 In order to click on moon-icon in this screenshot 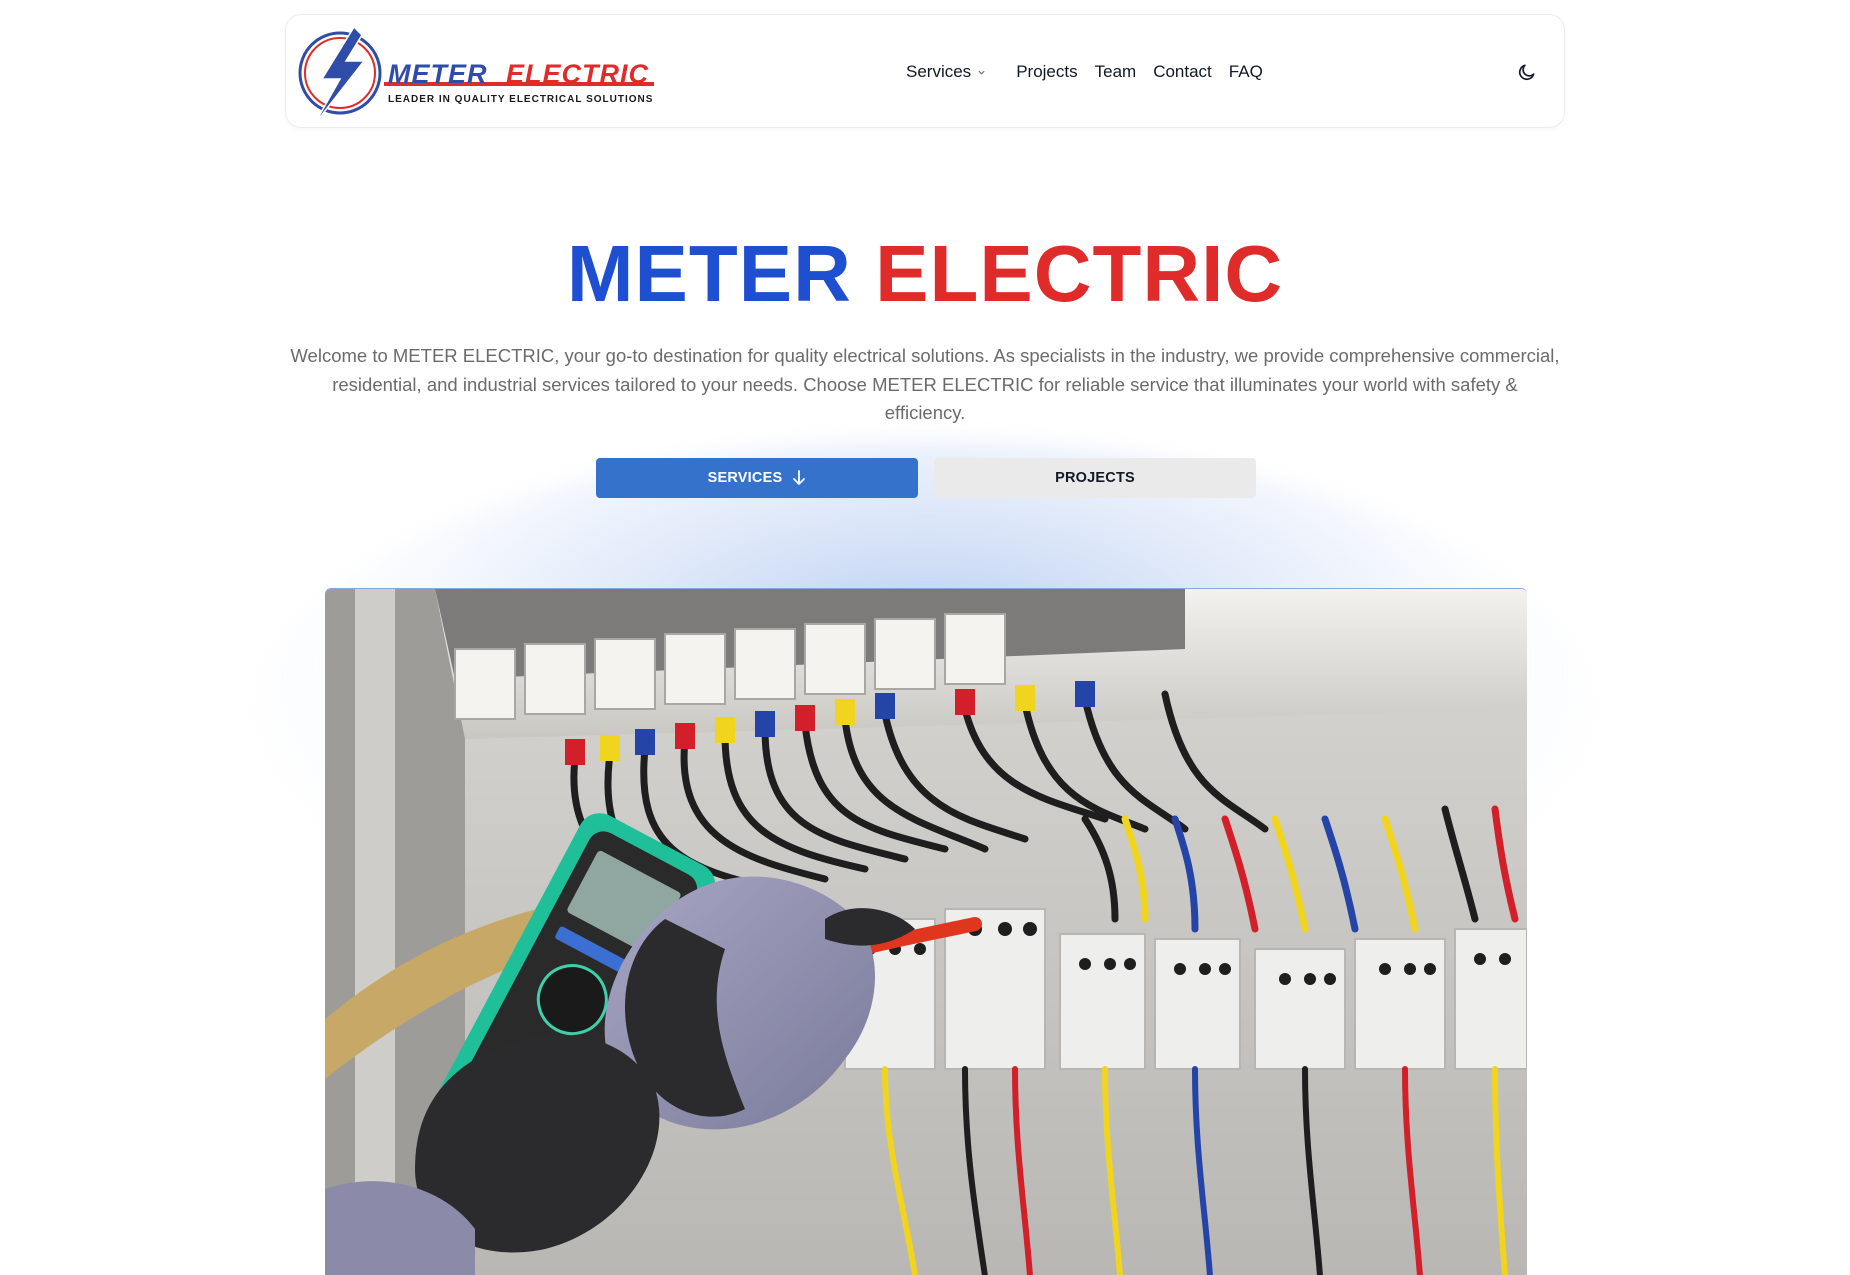, I will do `click(1526, 72)`.